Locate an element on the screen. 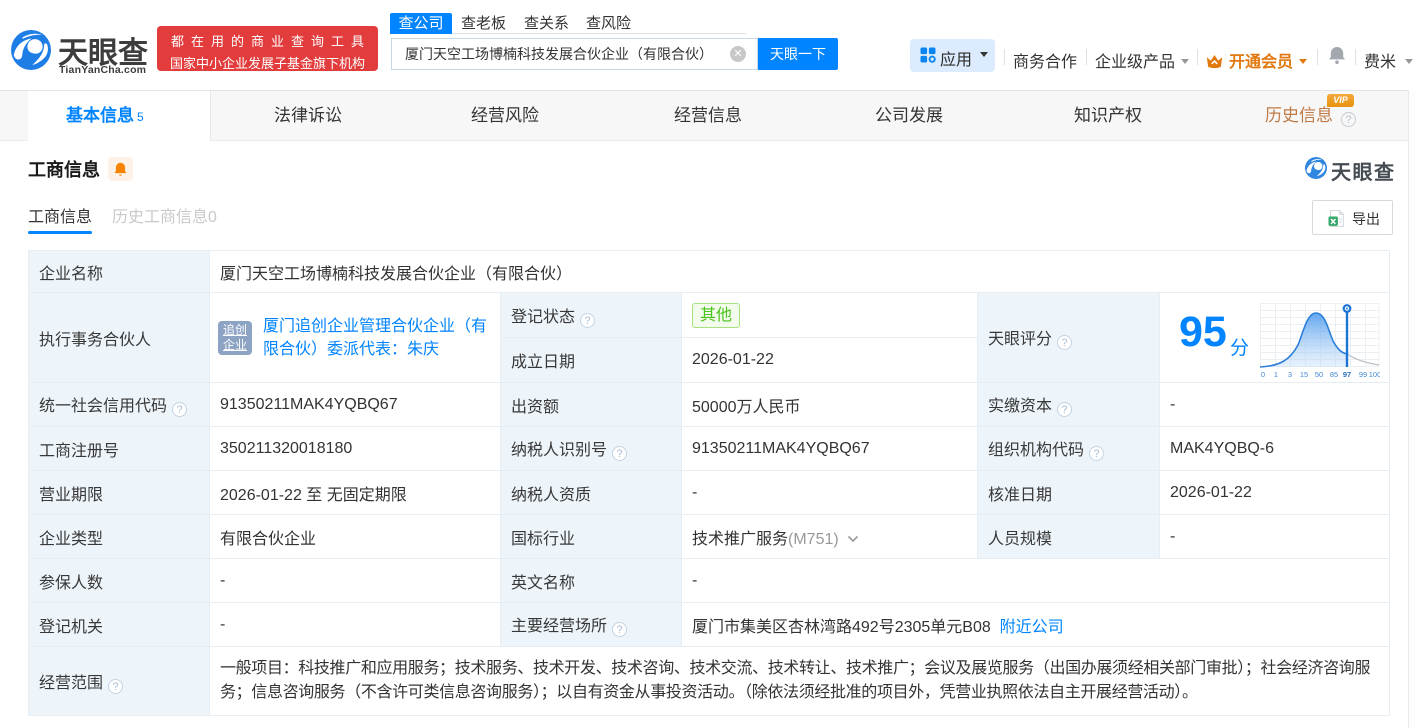  svg-text: 0 is located at coordinates (1263, 374).